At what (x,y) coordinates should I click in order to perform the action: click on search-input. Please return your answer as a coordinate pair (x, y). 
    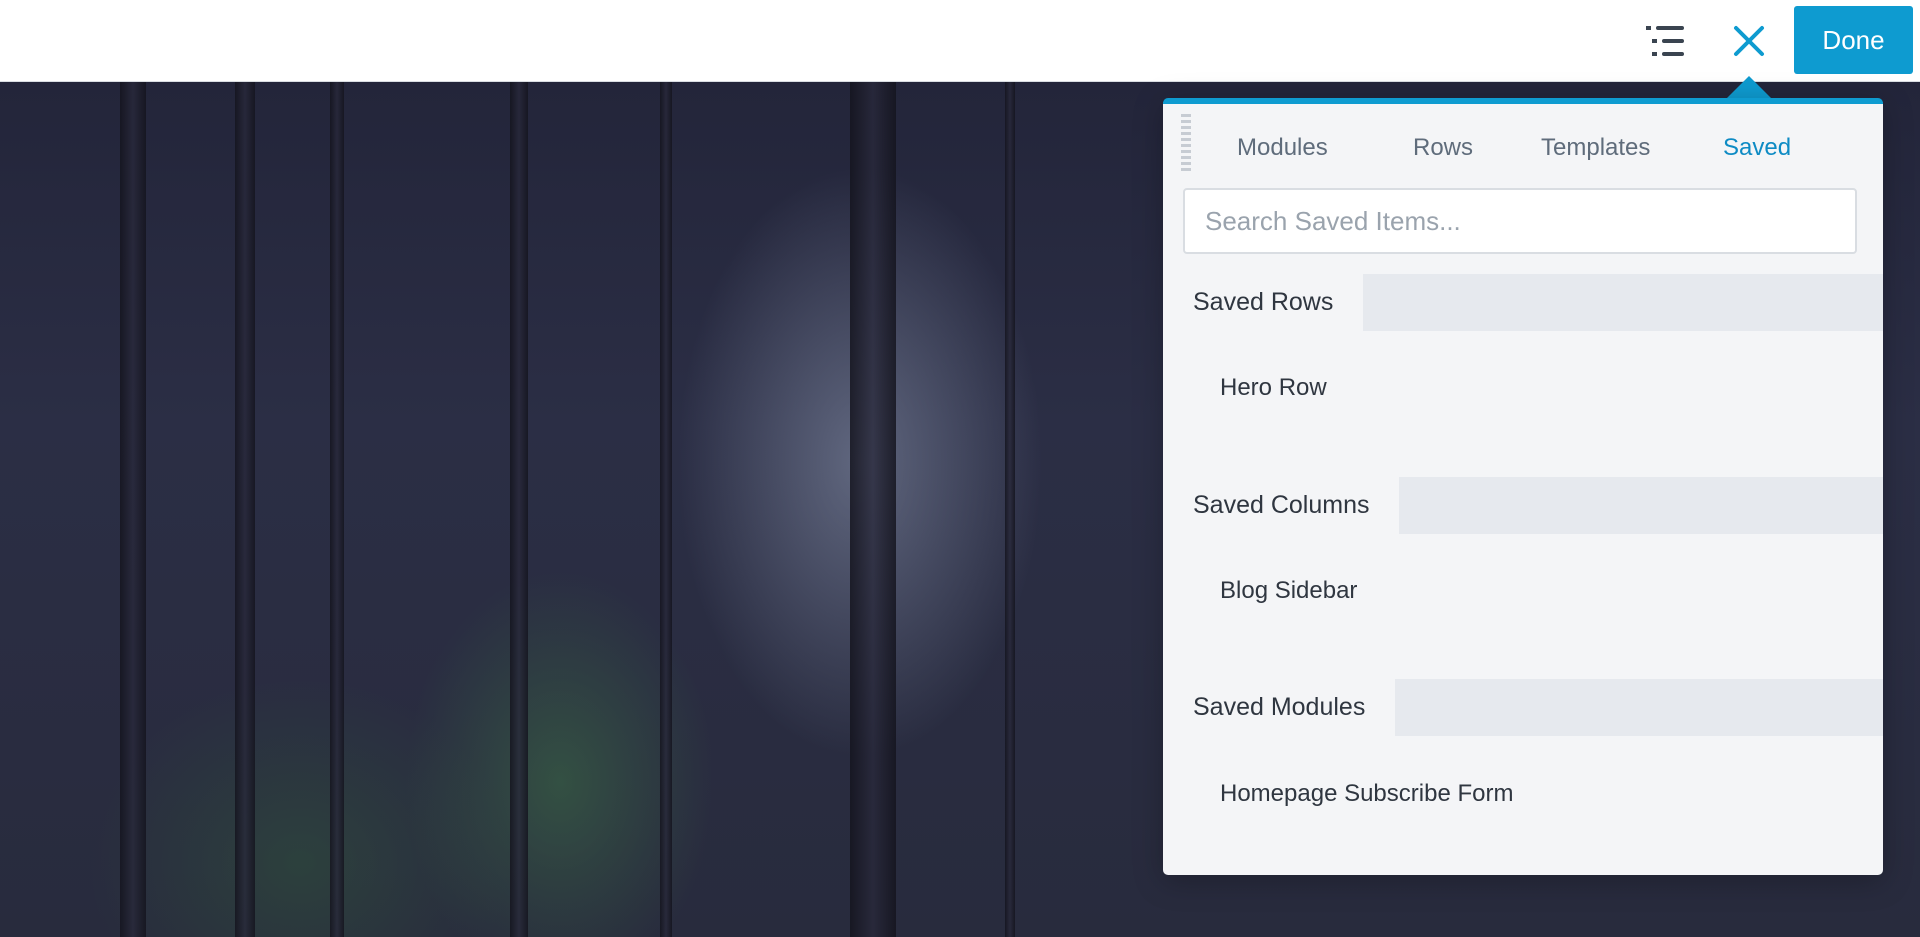
    Looking at the image, I should click on (1520, 221).